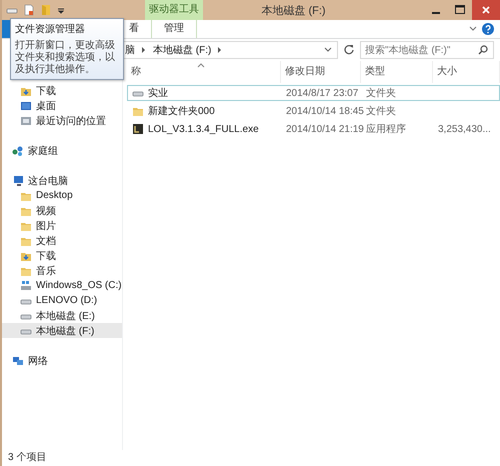 This screenshot has height=466, width=500. What do you see at coordinates (26, 120) in the screenshot?
I see `recent-places-icon` at bounding box center [26, 120].